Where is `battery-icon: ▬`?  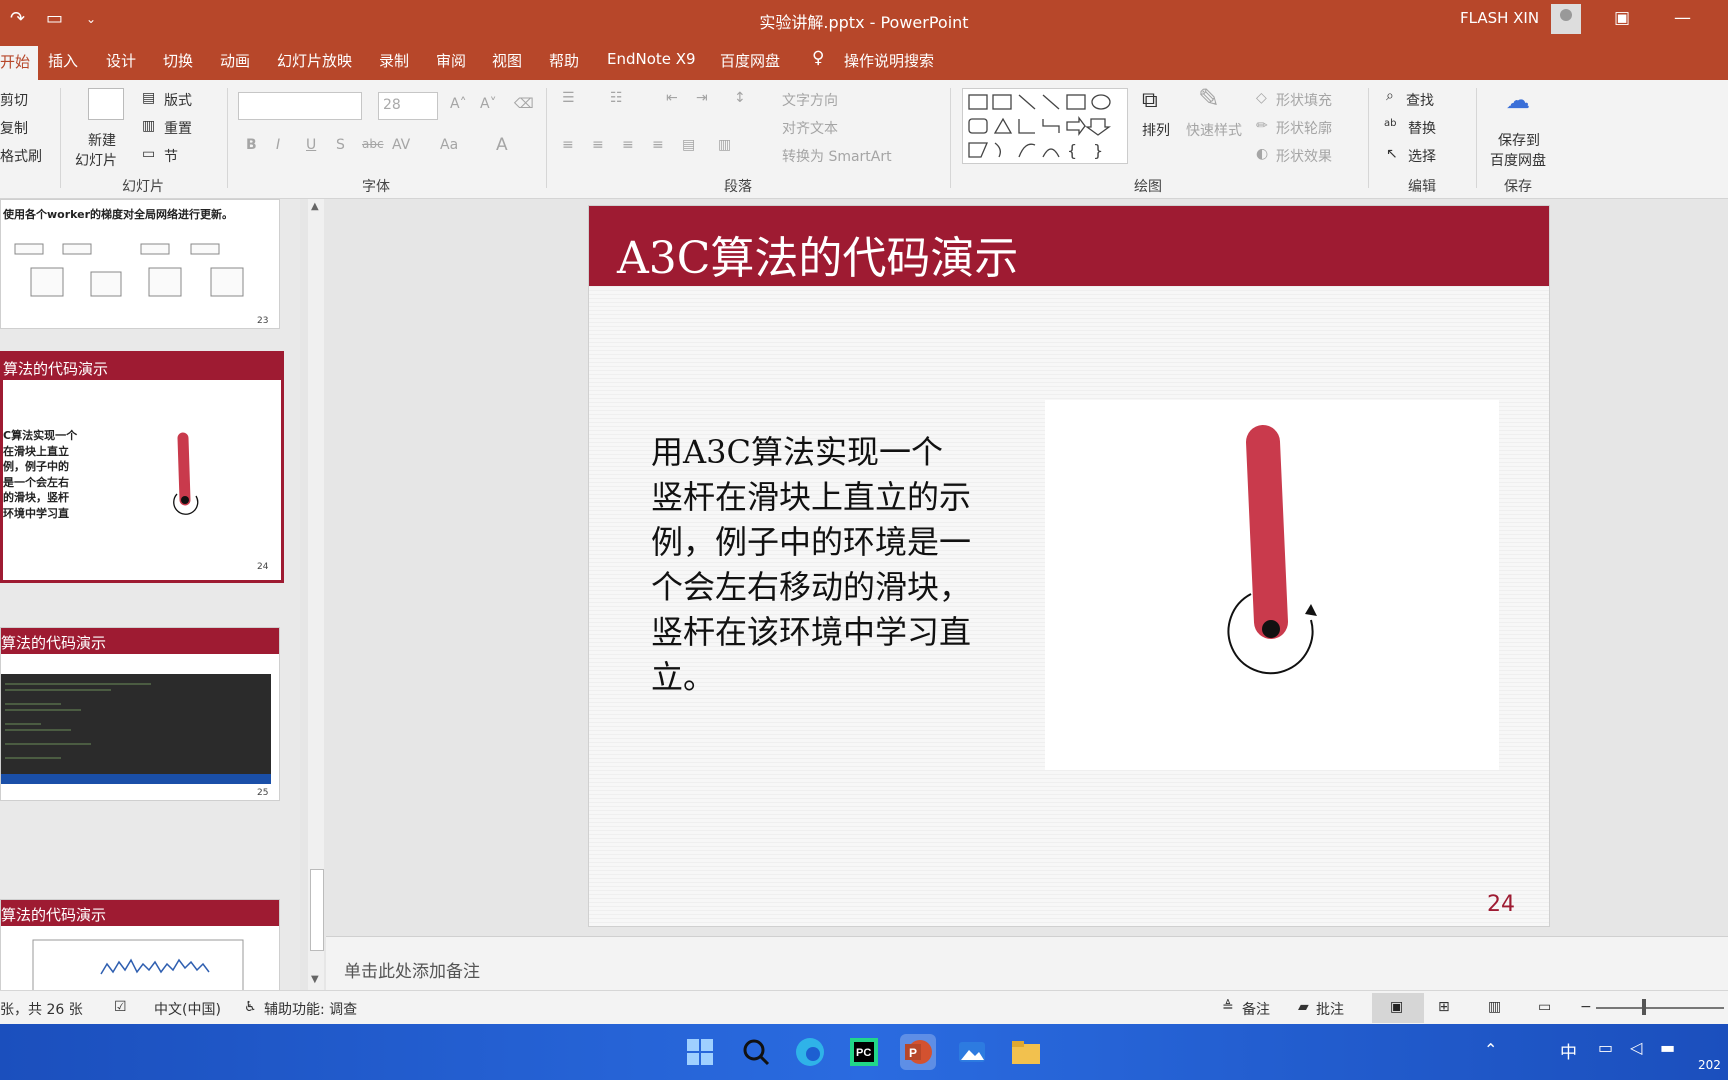 battery-icon: ▬ is located at coordinates (1667, 1047).